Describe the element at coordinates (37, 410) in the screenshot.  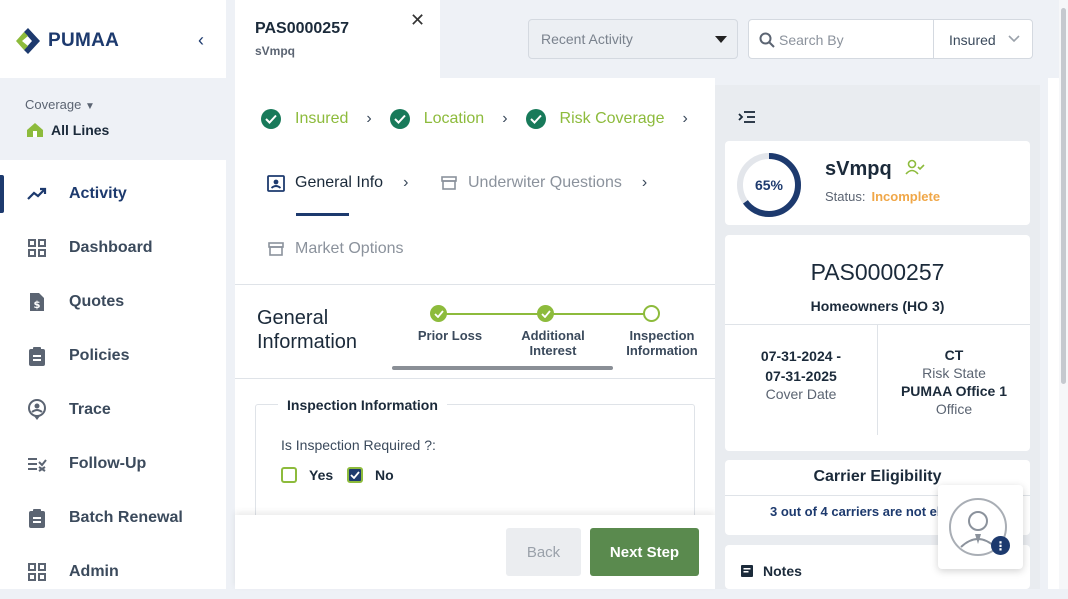
I see `location-person-icon` at that location.